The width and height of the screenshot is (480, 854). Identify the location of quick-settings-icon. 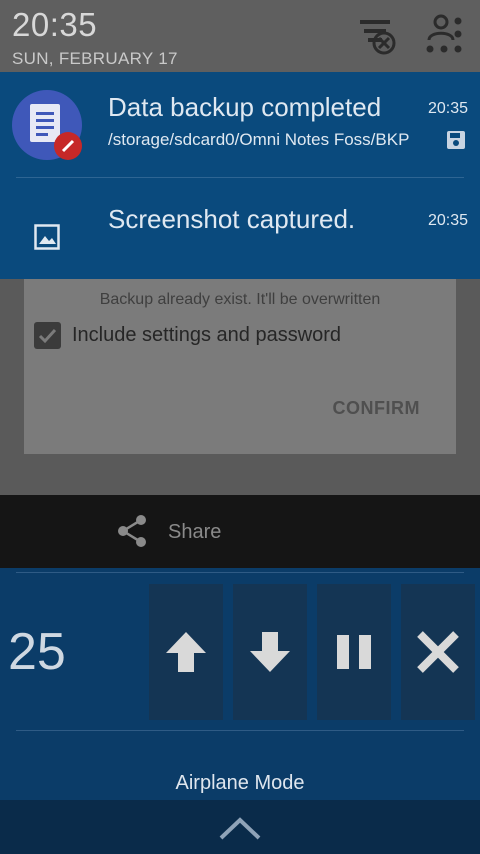
(444, 33).